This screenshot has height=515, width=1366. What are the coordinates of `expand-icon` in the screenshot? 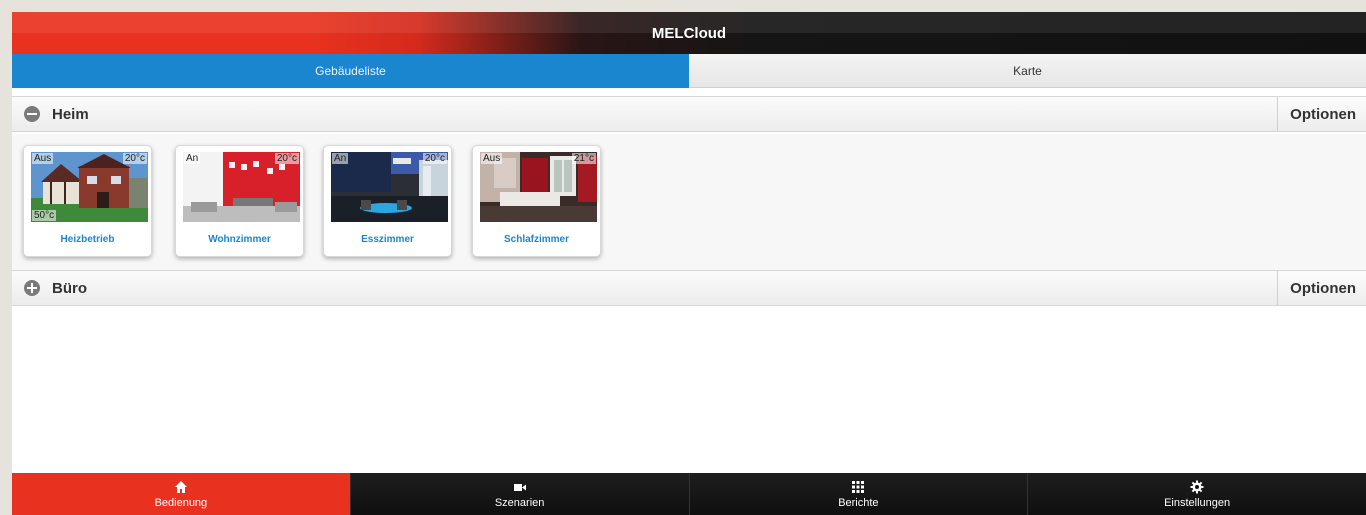 It's located at (32, 288).